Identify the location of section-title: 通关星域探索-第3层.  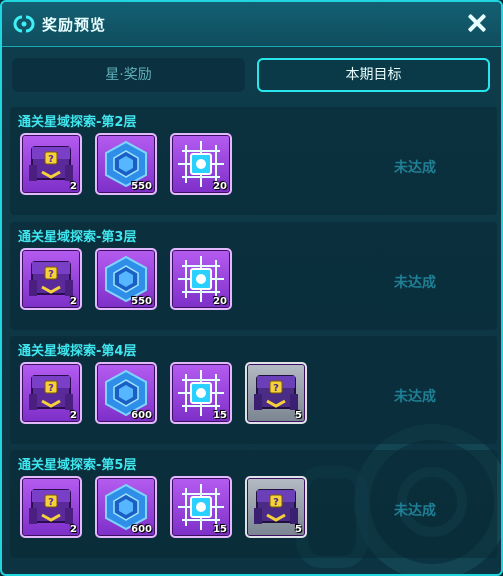
(77, 237).